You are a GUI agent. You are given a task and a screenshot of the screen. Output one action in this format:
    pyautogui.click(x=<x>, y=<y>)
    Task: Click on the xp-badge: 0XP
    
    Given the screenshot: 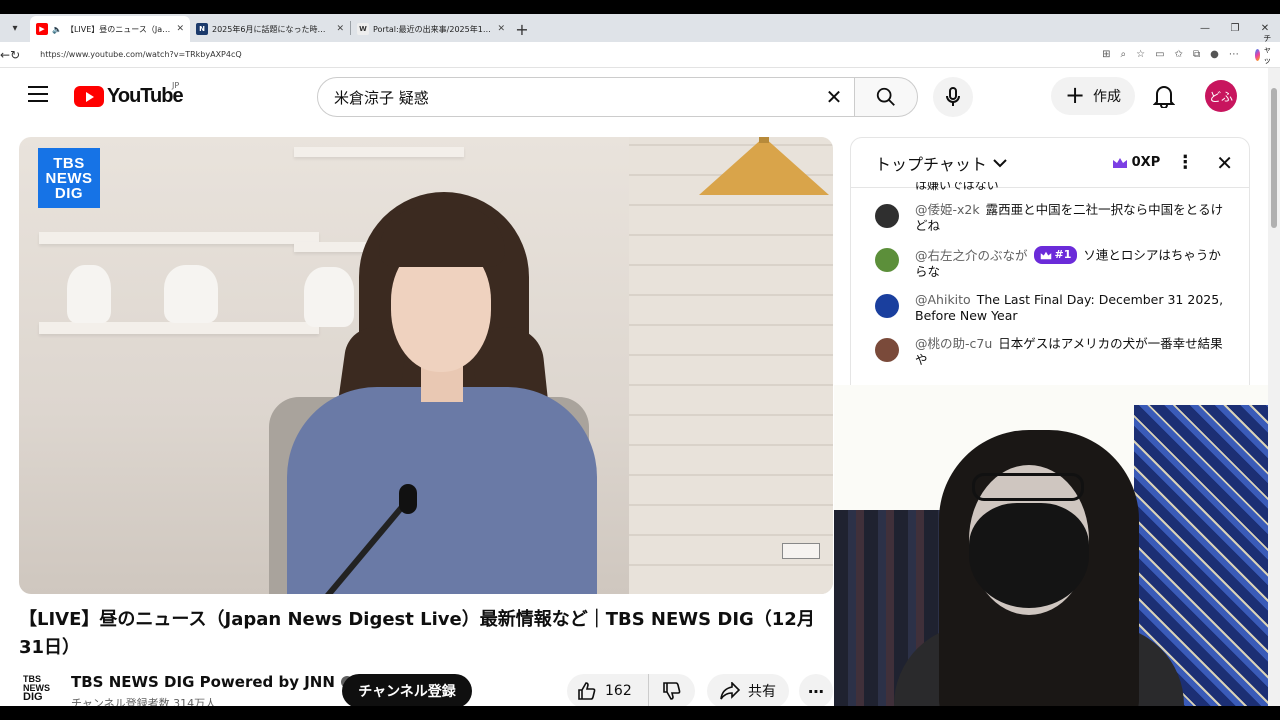 What is the action you would take?
    pyautogui.click(x=1136, y=162)
    